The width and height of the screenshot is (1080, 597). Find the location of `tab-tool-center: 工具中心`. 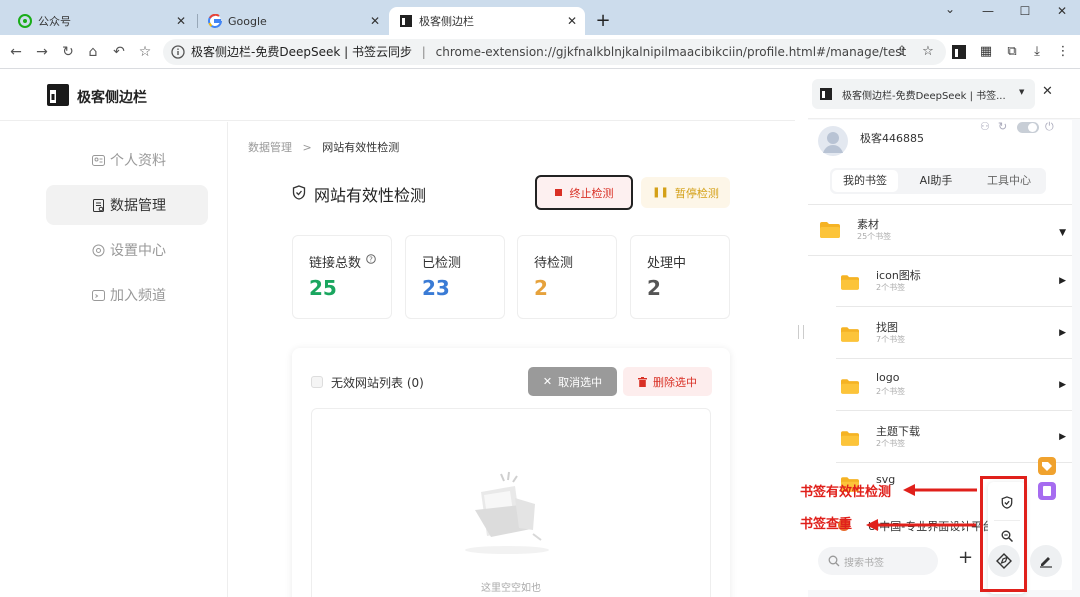

tab-tool-center: 工具中心 is located at coordinates (1009, 181).